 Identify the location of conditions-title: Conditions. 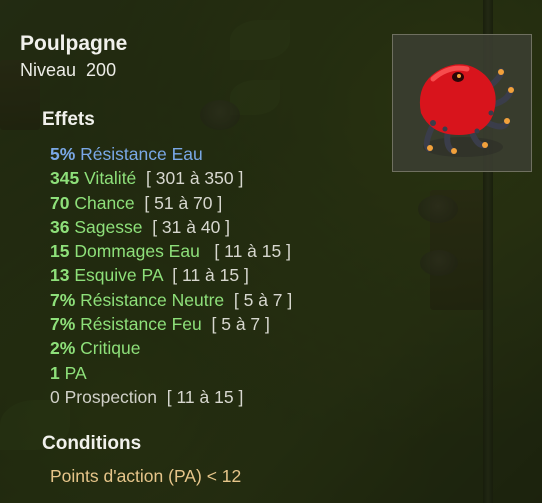
(92, 443).